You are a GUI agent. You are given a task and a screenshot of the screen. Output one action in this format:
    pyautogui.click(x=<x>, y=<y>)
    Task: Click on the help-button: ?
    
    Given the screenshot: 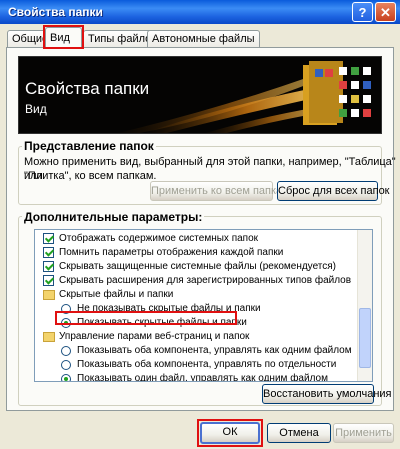 What is the action you would take?
    pyautogui.click(x=362, y=12)
    